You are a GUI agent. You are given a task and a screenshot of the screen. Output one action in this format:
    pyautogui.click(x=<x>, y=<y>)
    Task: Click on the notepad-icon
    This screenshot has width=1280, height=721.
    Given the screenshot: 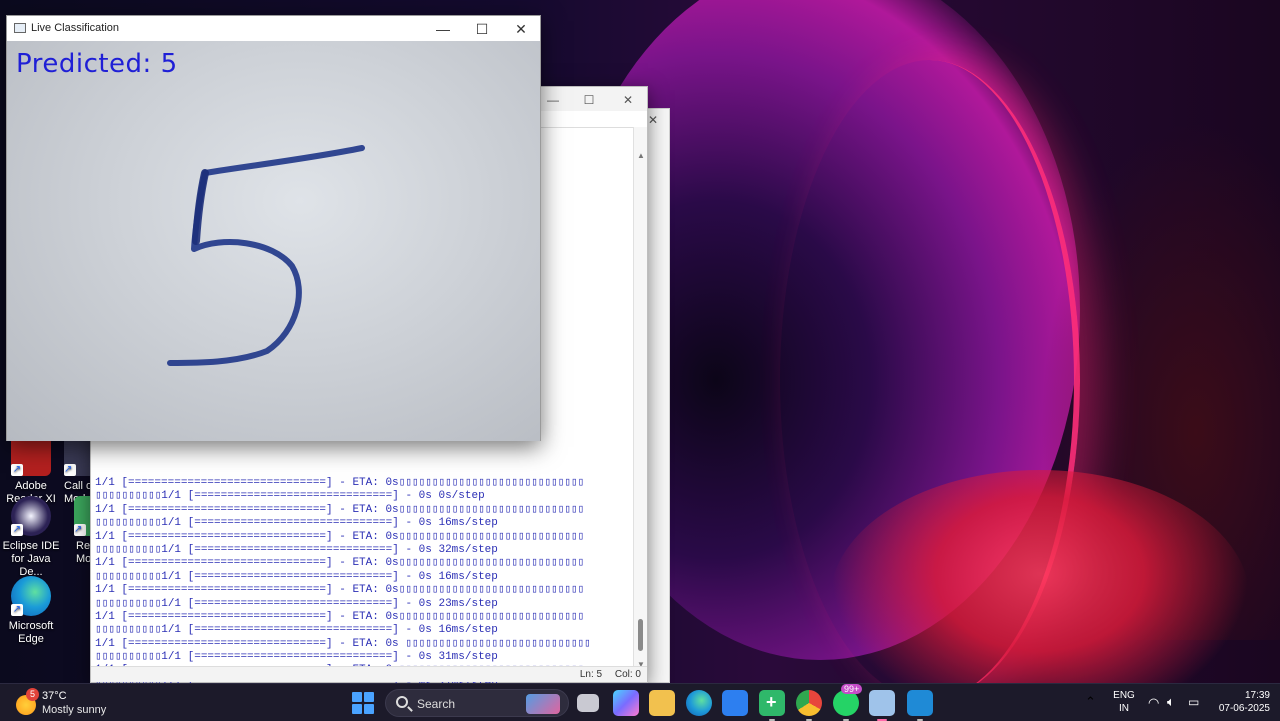 What is the action you would take?
    pyautogui.click(x=882, y=705)
    